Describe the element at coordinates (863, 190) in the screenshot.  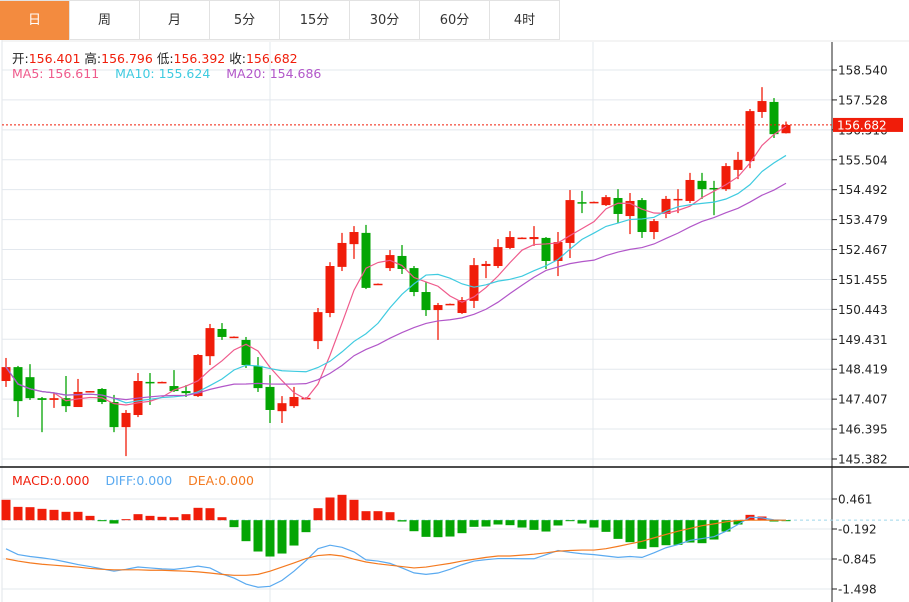
I see `price-tick-label: 154.492` at that location.